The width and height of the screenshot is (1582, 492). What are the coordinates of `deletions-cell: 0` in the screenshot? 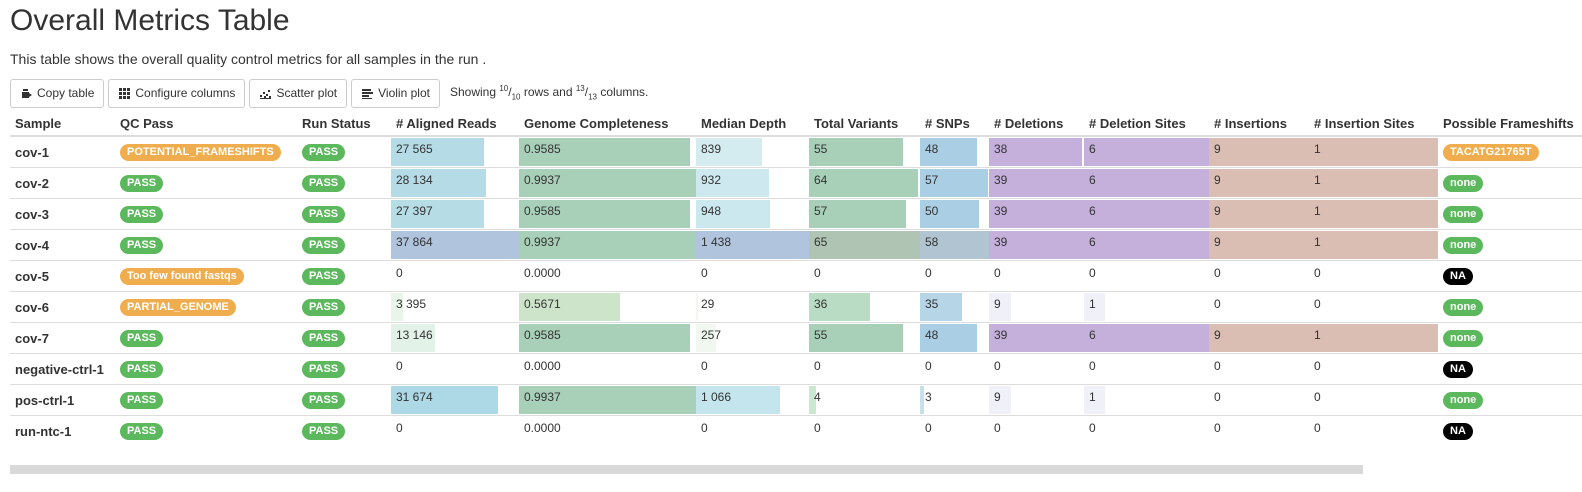 It's located at (1036, 369).